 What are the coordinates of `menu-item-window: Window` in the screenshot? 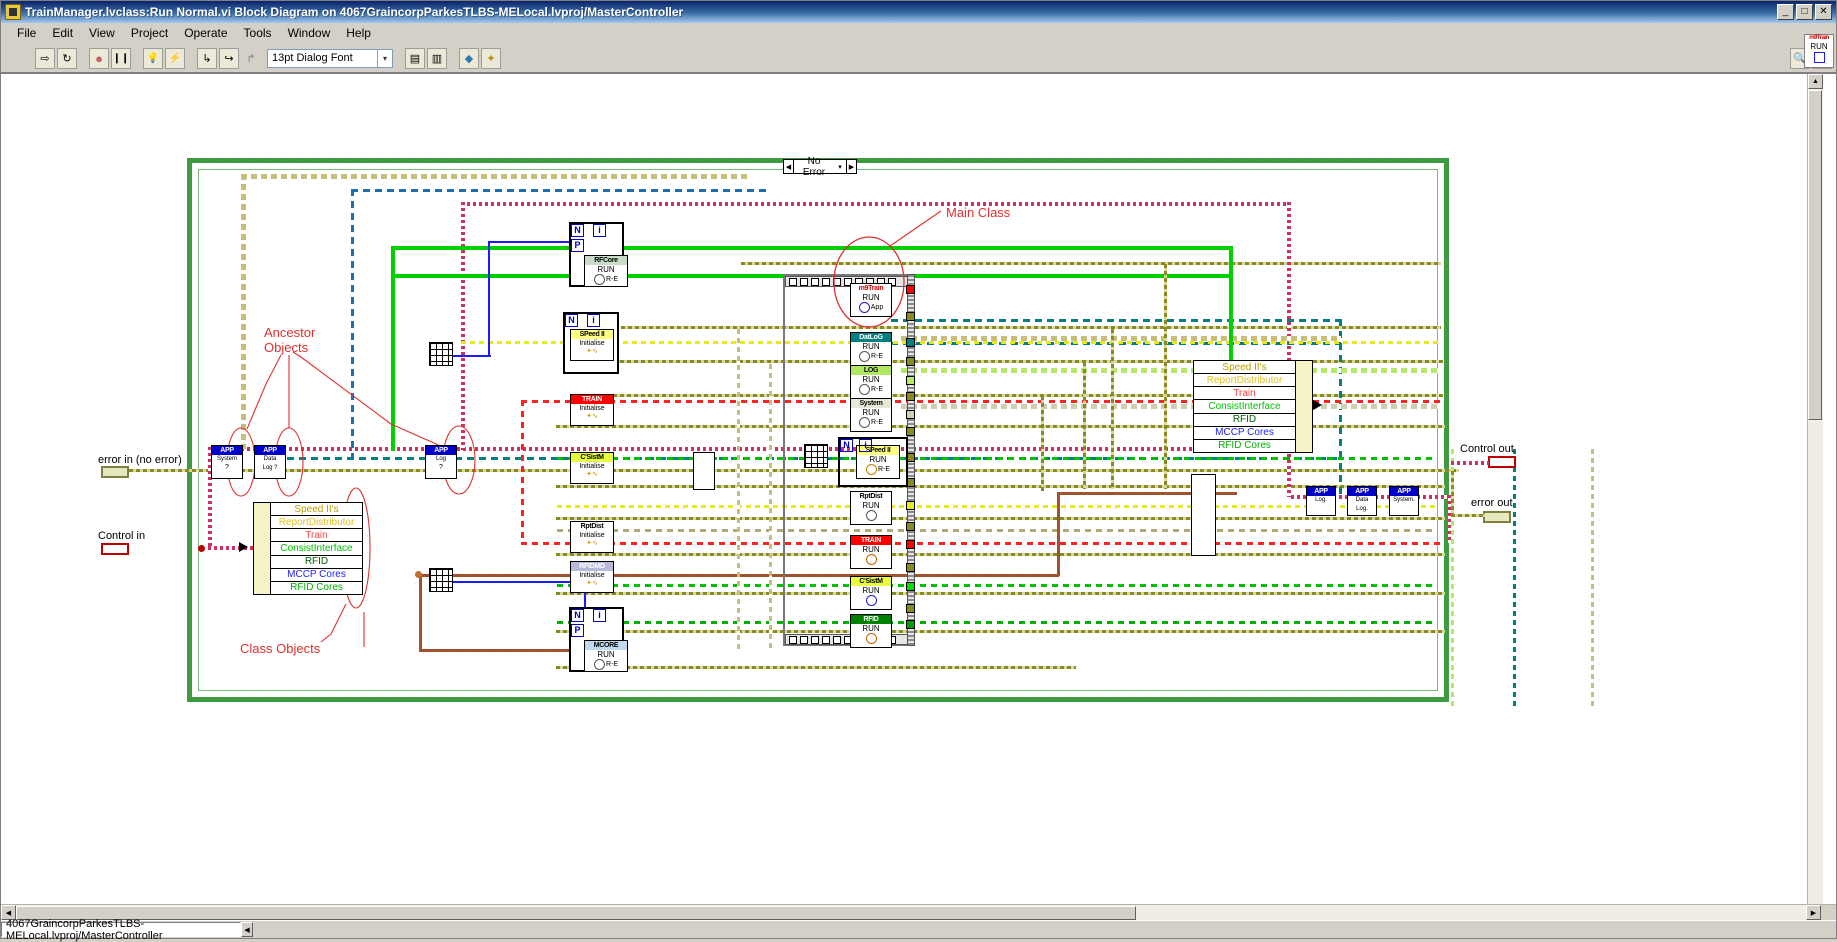 It's located at (309, 33).